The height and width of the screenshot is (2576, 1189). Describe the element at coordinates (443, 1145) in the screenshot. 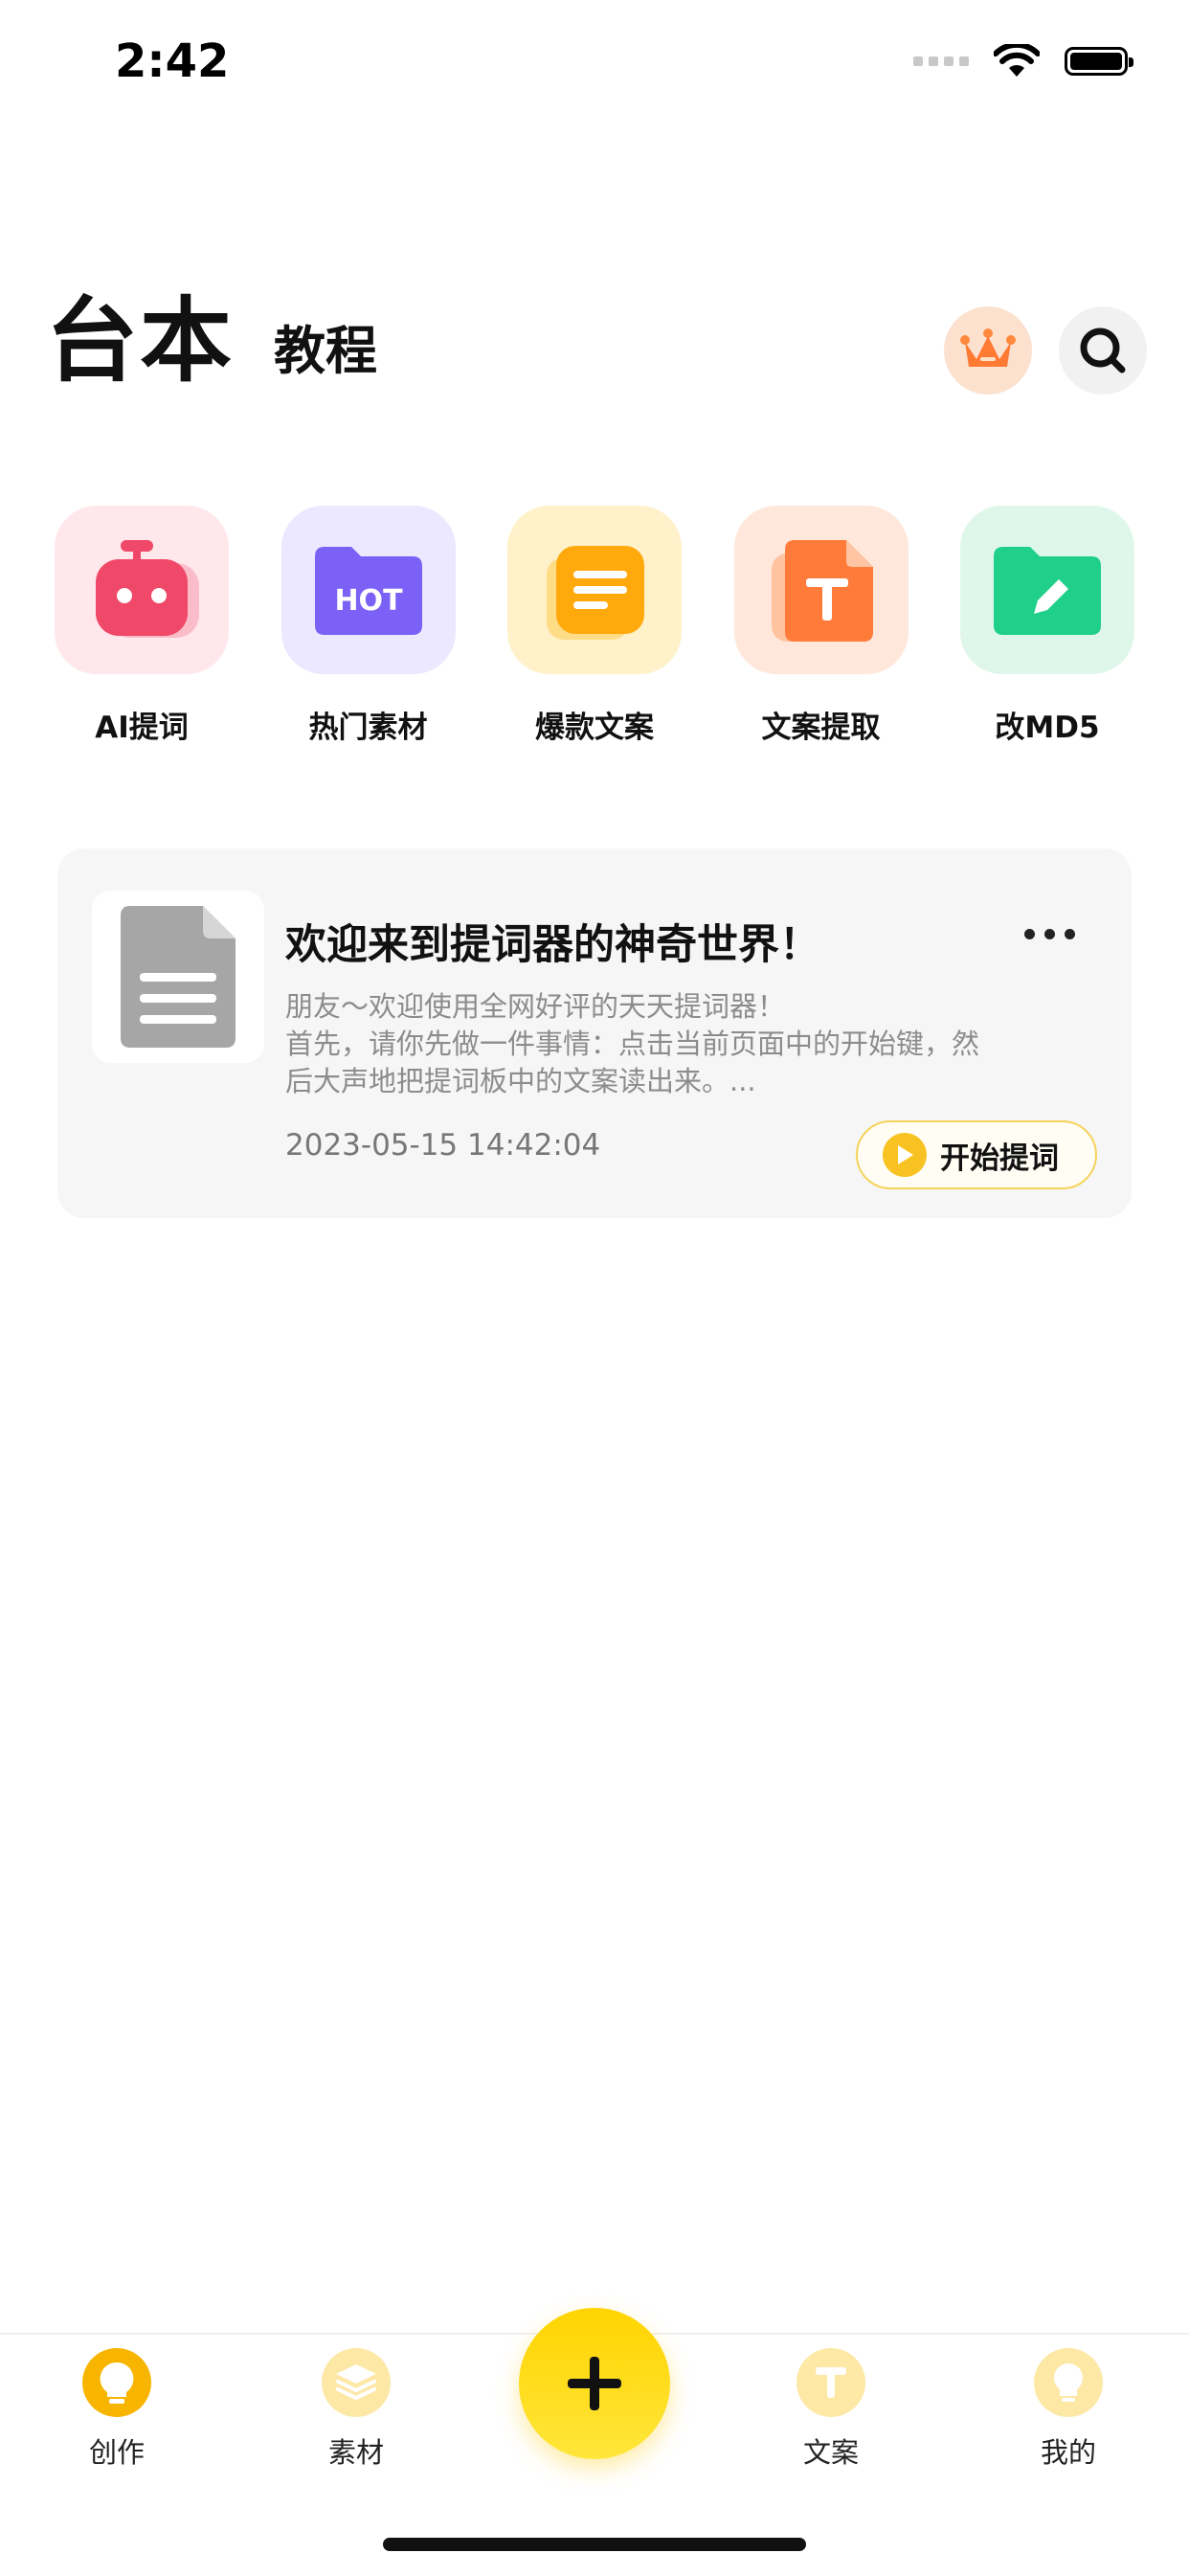

I see `card-timestamp: 2023-05-15 14:42:04` at that location.